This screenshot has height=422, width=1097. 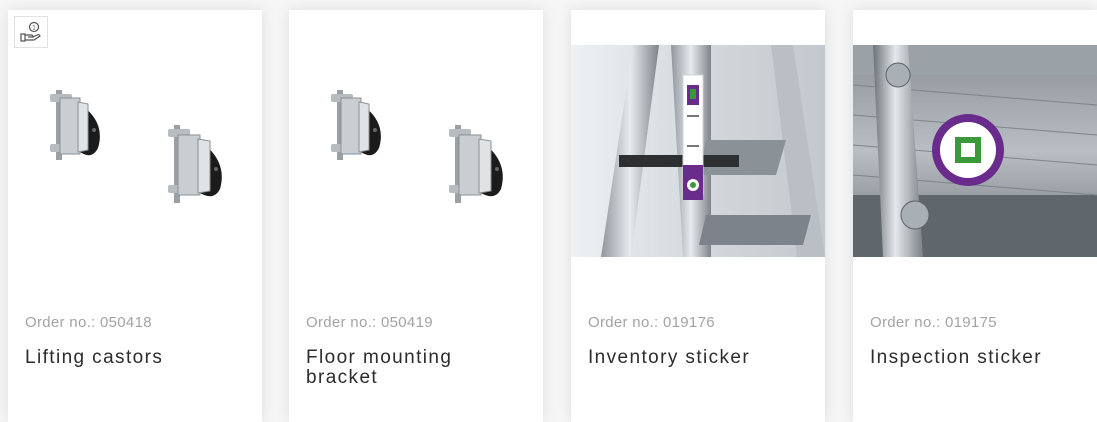 I want to click on svg-text: 1, so click(x=34, y=27).